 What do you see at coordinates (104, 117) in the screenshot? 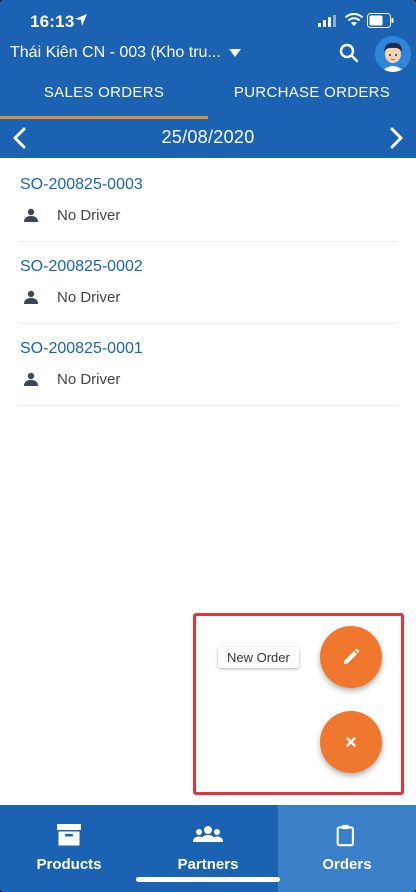
I see `active-tab-indicator` at bounding box center [104, 117].